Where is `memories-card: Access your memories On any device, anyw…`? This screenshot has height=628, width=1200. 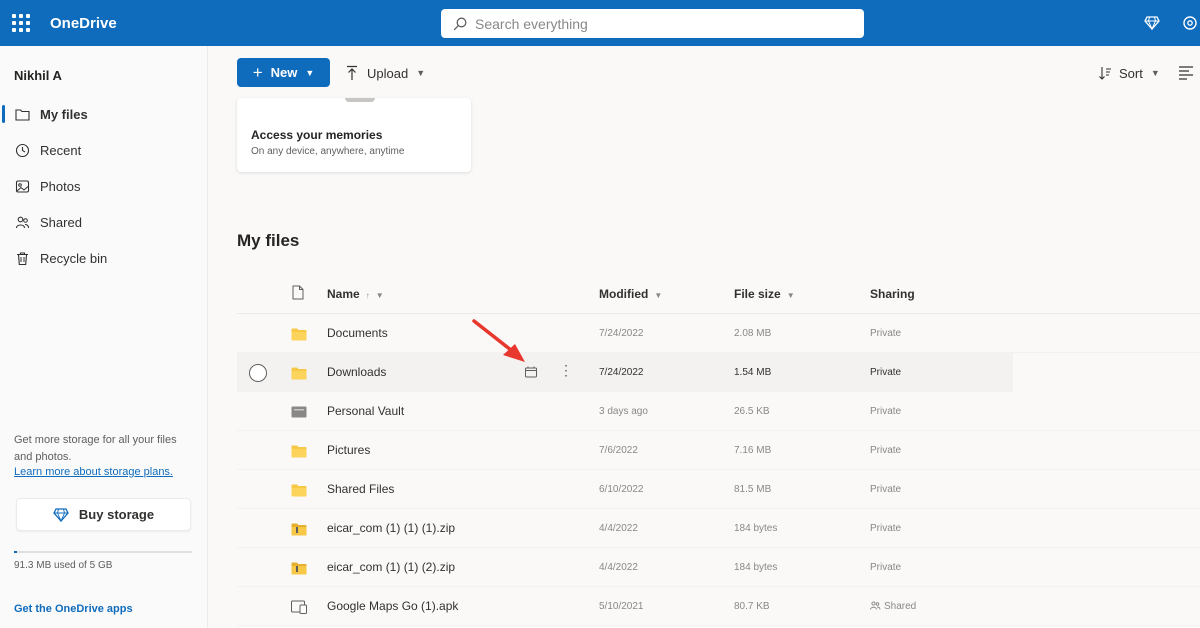 memories-card: Access your memories On any device, anyw… is located at coordinates (354, 135).